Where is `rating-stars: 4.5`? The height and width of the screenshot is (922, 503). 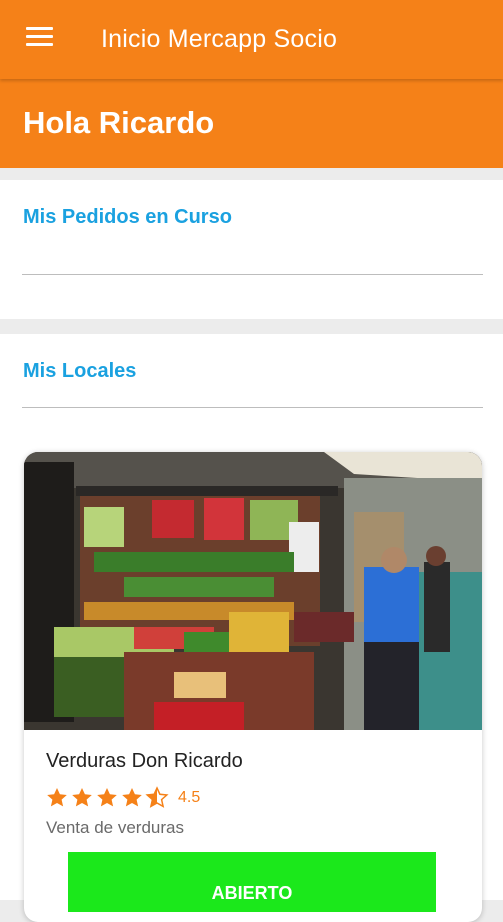 rating-stars: 4.5 is located at coordinates (122, 798).